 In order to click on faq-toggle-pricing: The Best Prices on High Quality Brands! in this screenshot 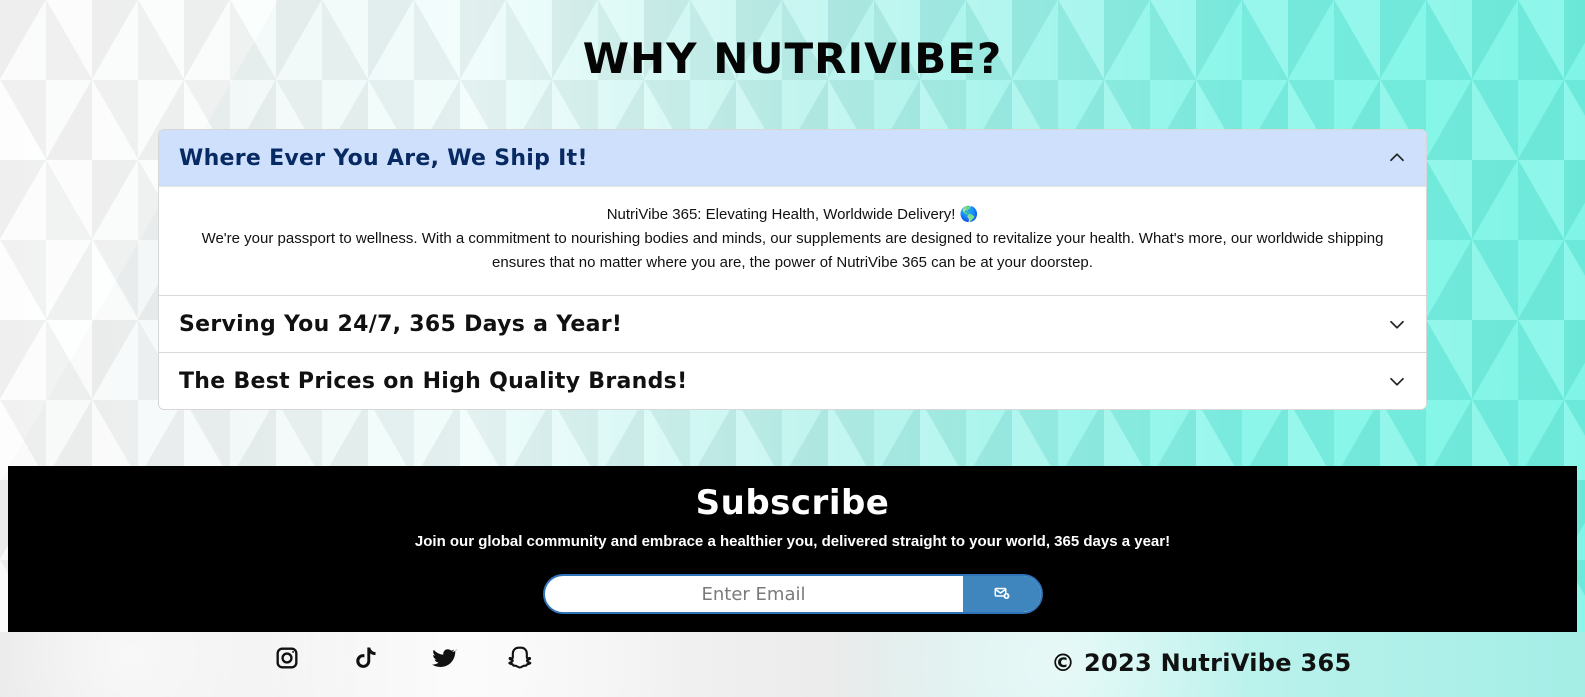, I will do `click(792, 381)`.